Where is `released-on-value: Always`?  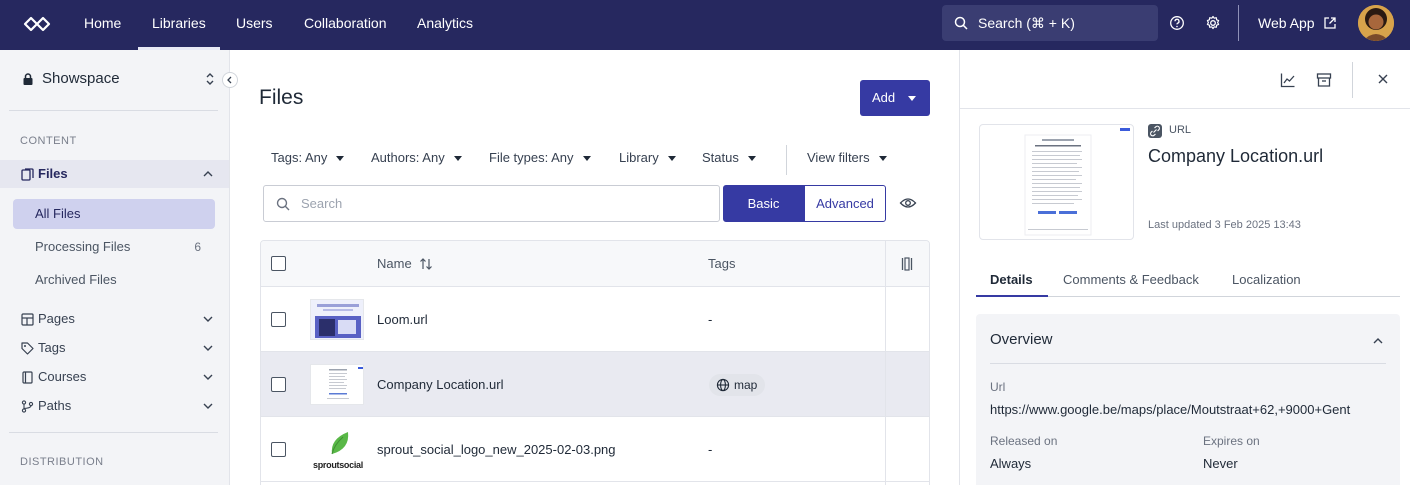 released-on-value: Always is located at coordinates (1011, 463).